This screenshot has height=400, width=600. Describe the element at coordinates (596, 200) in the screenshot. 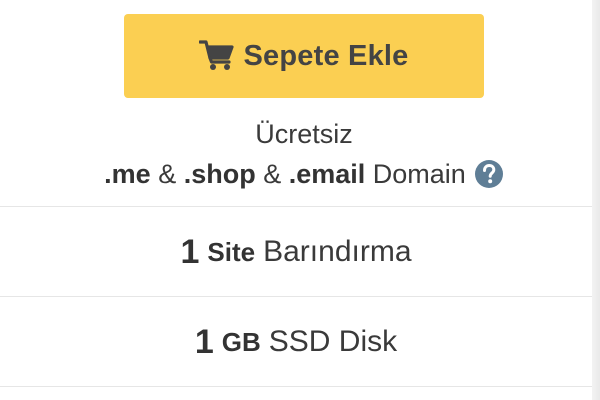

I see `scroll-edge` at that location.